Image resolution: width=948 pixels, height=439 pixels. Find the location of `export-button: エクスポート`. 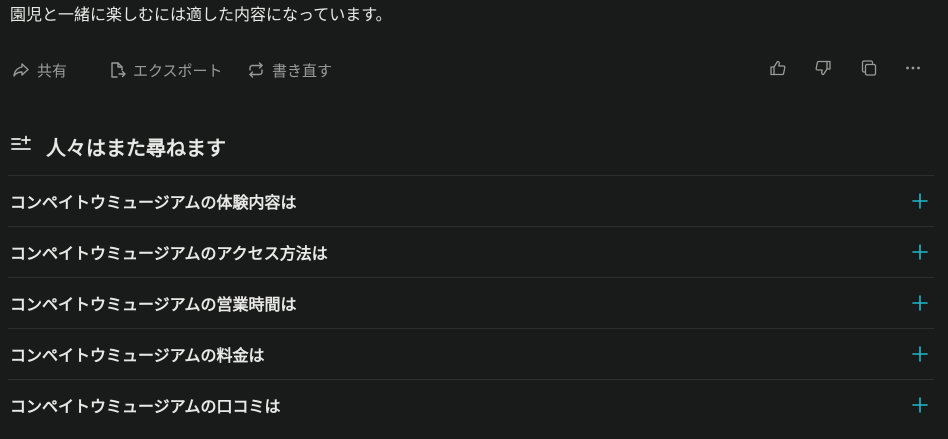

export-button: エクスポート is located at coordinates (165, 70).